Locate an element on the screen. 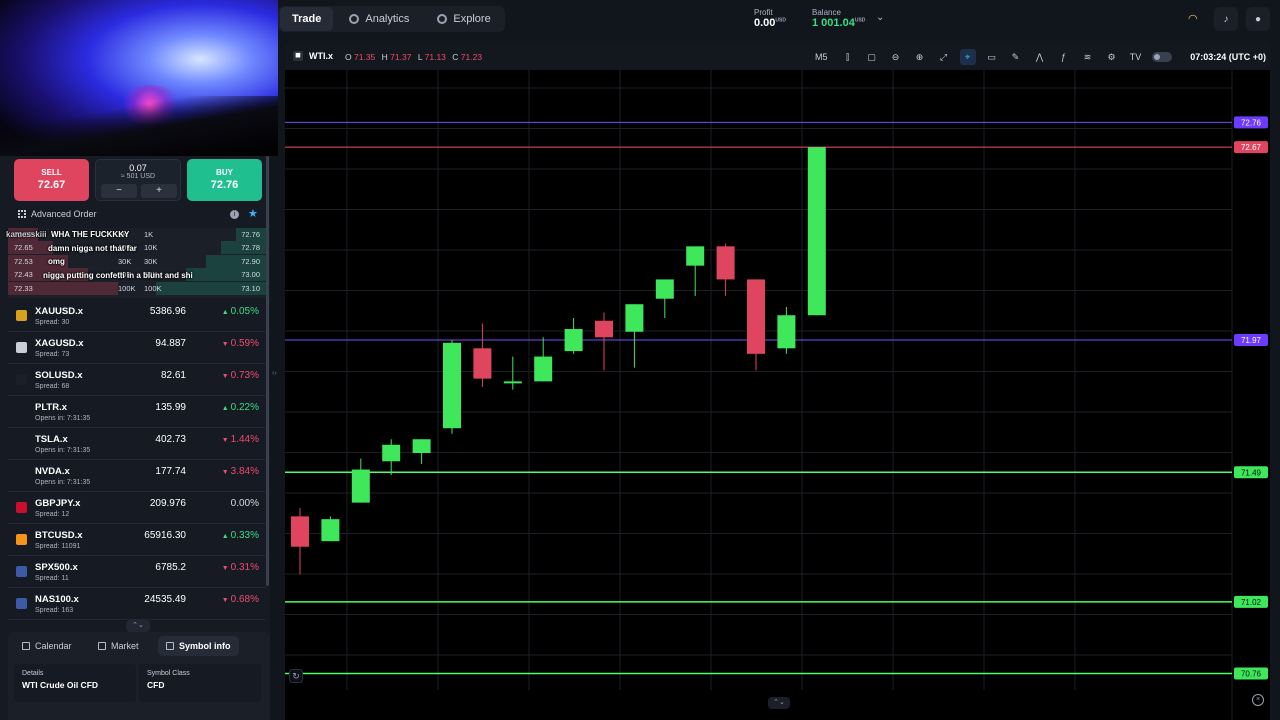 The height and width of the screenshot is (720, 1280). tesla-icon is located at coordinates (21, 443).